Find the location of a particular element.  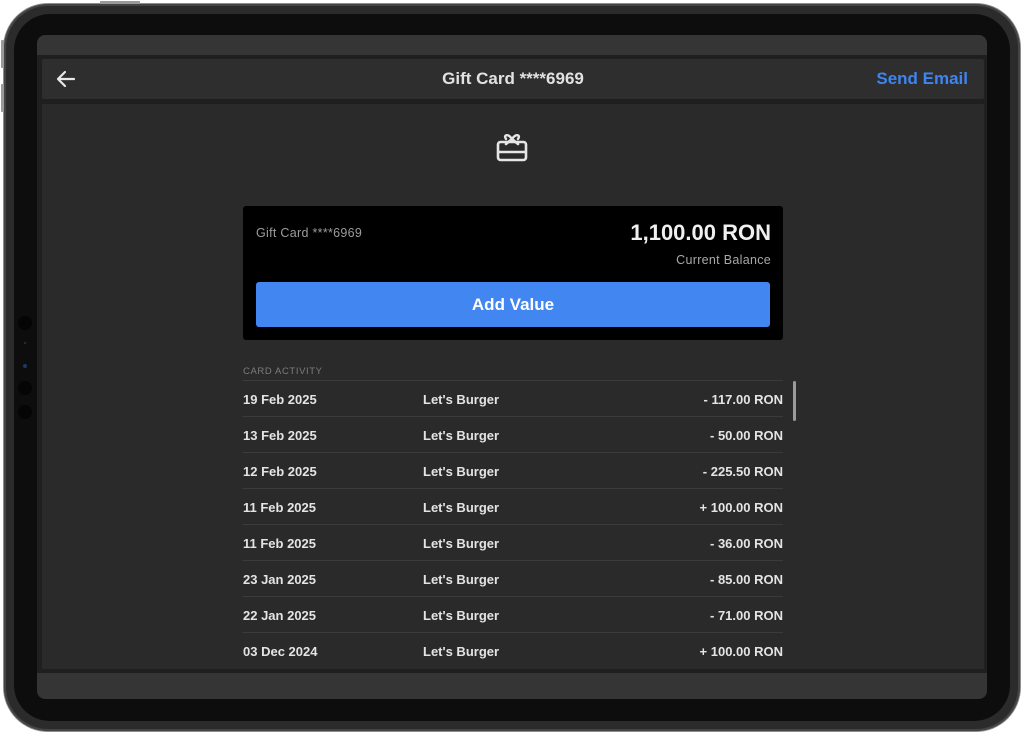

activity-amount: - 71.00 RON is located at coordinates (746, 615).